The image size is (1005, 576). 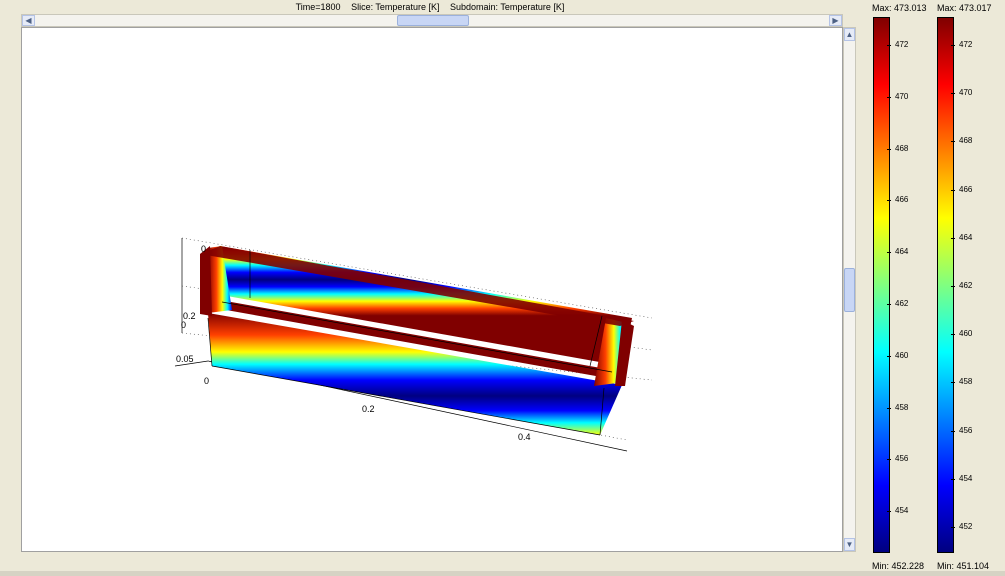 What do you see at coordinates (897, 96) in the screenshot?
I see `colorbar-1-tick: 470` at bounding box center [897, 96].